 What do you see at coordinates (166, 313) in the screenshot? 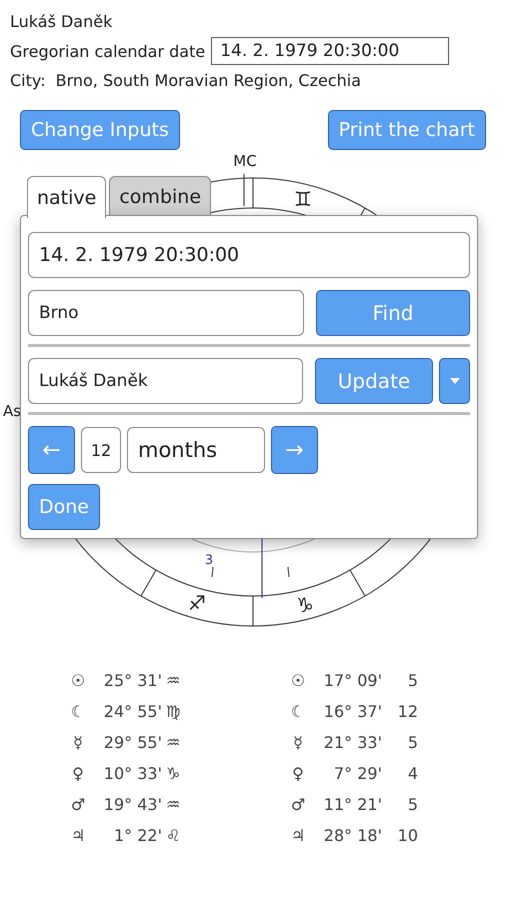
I see `city-field: Brno` at bounding box center [166, 313].